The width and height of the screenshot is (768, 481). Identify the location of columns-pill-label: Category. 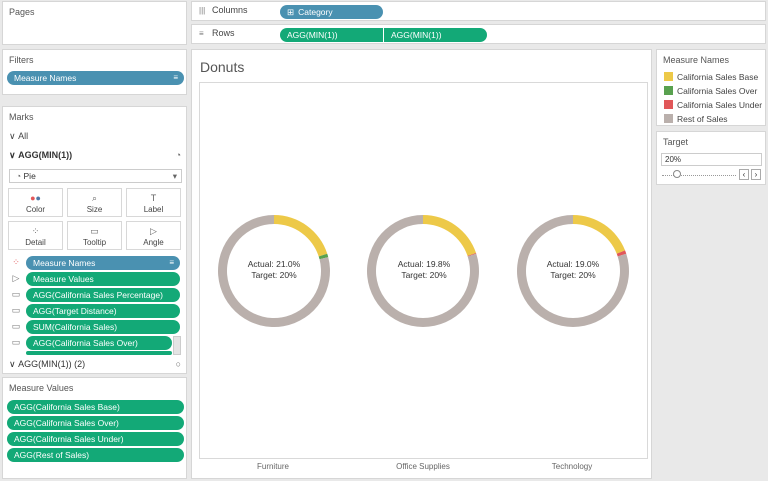
(315, 12).